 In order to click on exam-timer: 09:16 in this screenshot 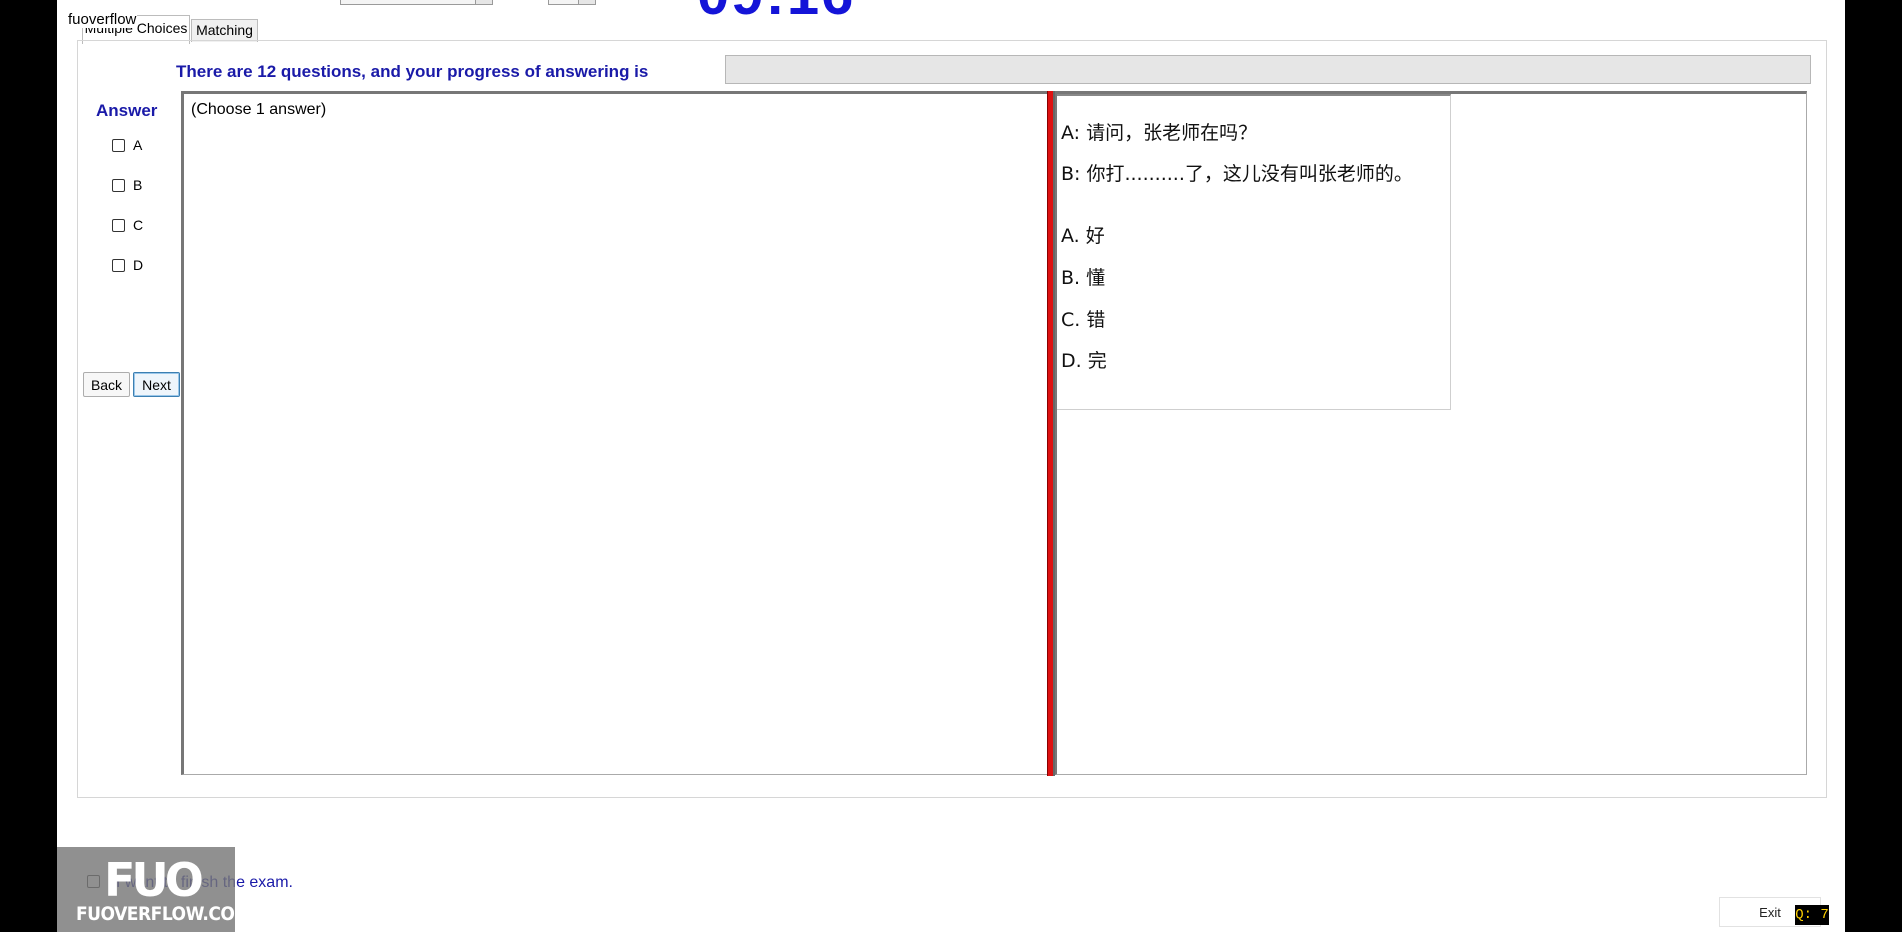, I will do `click(776, 12)`.